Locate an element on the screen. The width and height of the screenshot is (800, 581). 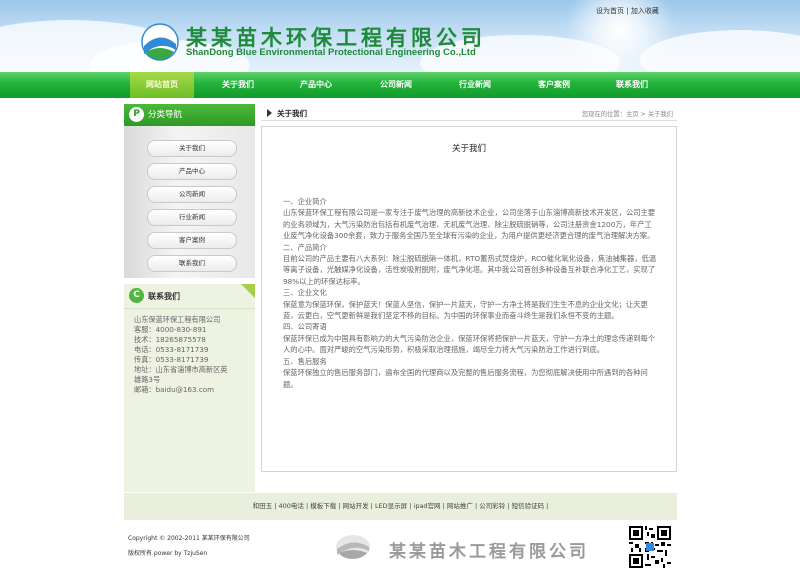
category-nav-title: 分类导航 is located at coordinates (165, 115).